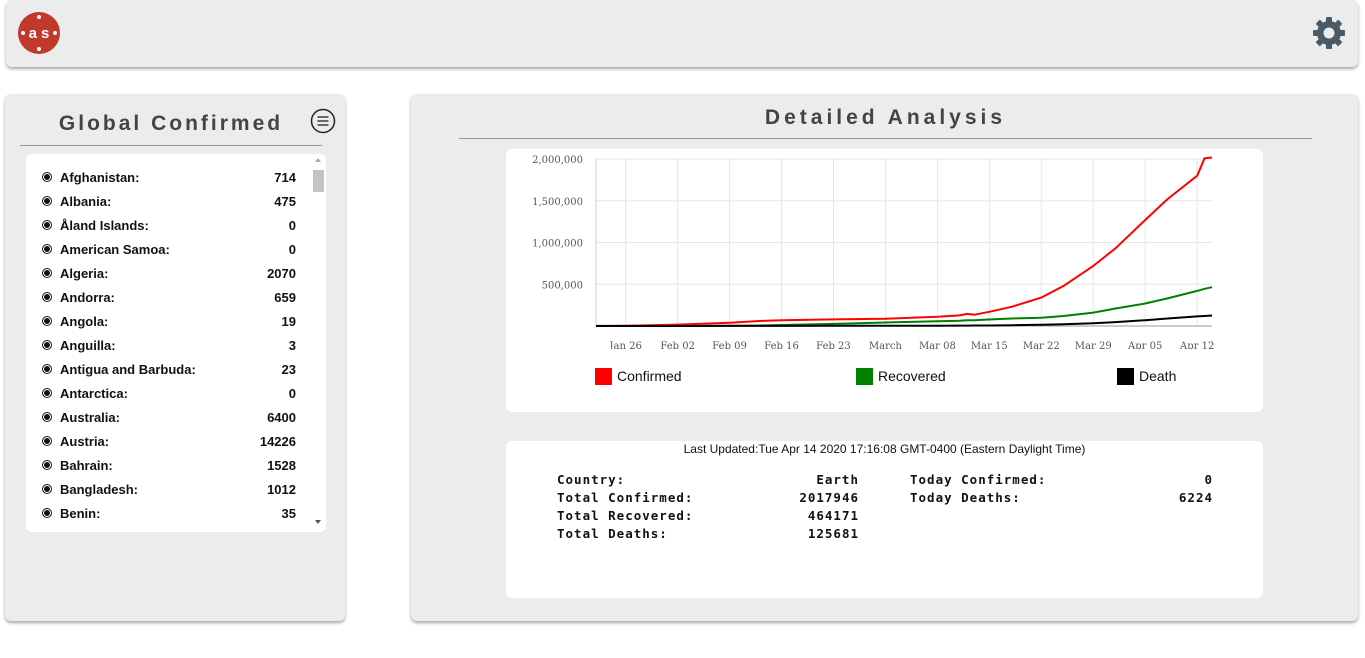 The height and width of the screenshot is (658, 1365). What do you see at coordinates (833, 345) in the screenshot?
I see `x-tick-label: Feb 23` at bounding box center [833, 345].